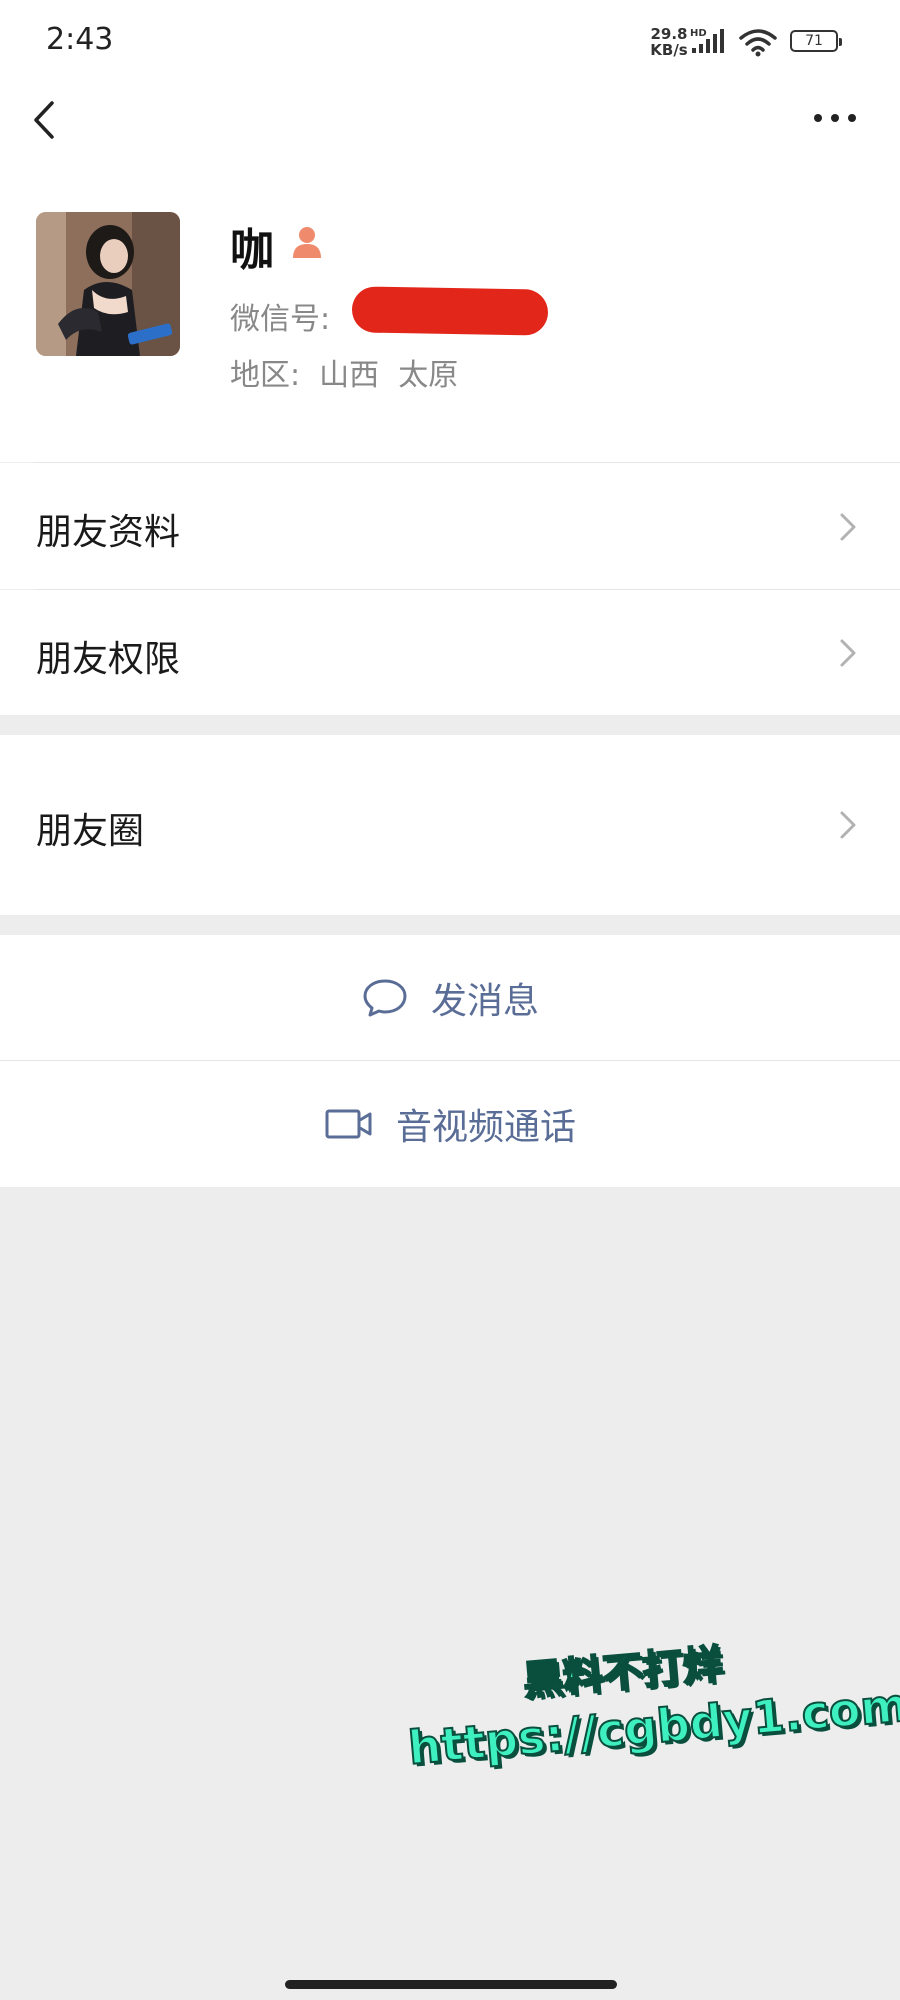  What do you see at coordinates (385, 998) in the screenshot?
I see `speech-bubble-icon` at bounding box center [385, 998].